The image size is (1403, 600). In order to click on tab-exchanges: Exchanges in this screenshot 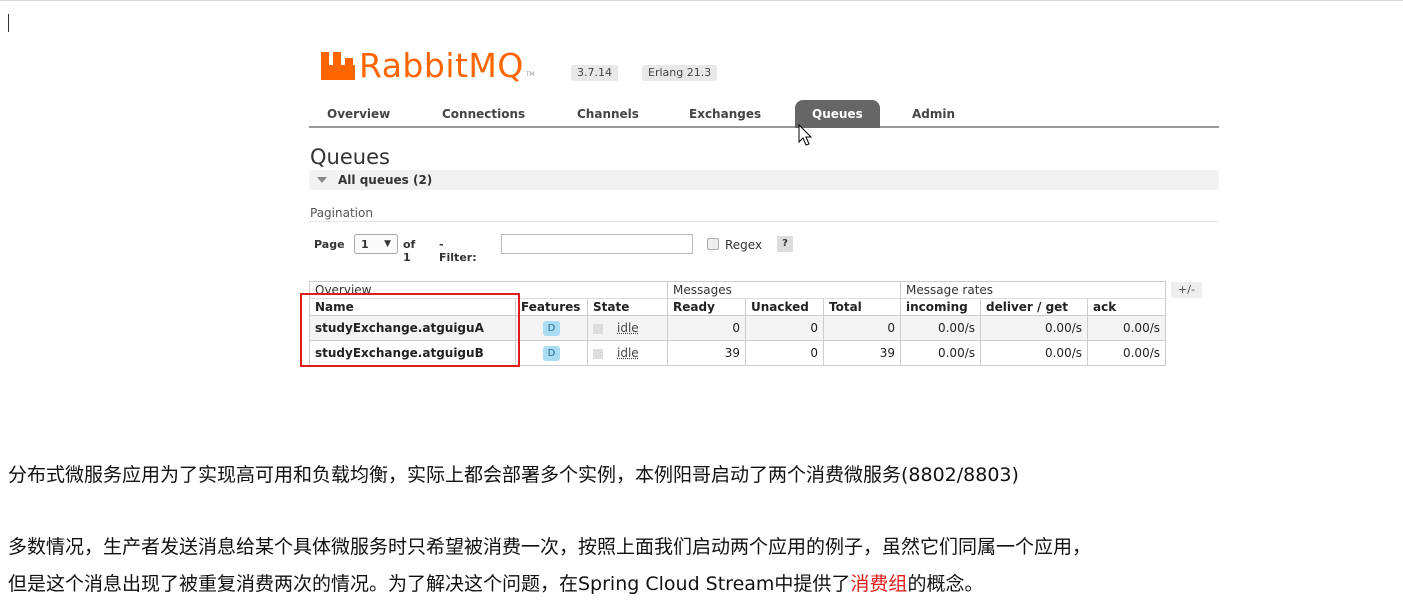, I will do `click(725, 114)`.